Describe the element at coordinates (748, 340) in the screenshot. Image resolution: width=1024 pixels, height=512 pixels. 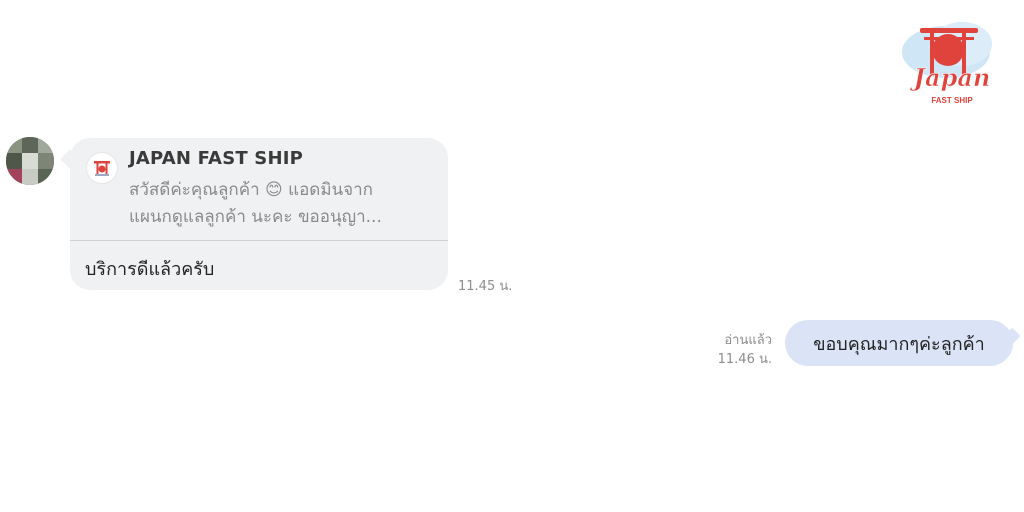
I see `read-status: อ่านแล้ว` at that location.